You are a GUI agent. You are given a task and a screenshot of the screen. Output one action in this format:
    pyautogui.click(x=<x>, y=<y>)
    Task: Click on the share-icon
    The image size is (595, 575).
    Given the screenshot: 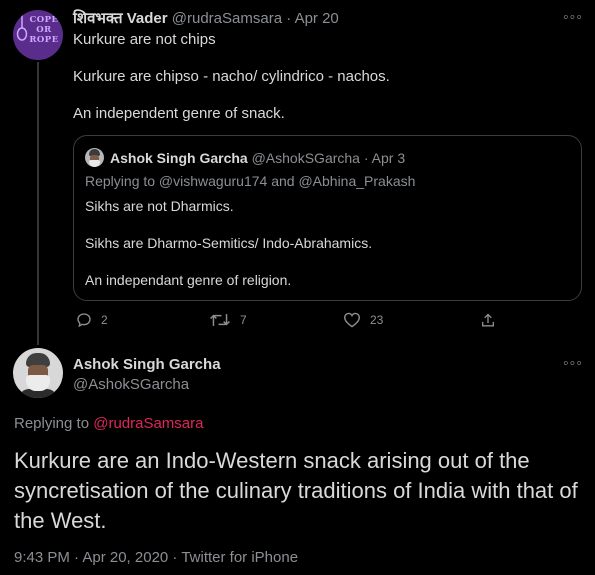 What is the action you would take?
    pyautogui.click(x=488, y=320)
    